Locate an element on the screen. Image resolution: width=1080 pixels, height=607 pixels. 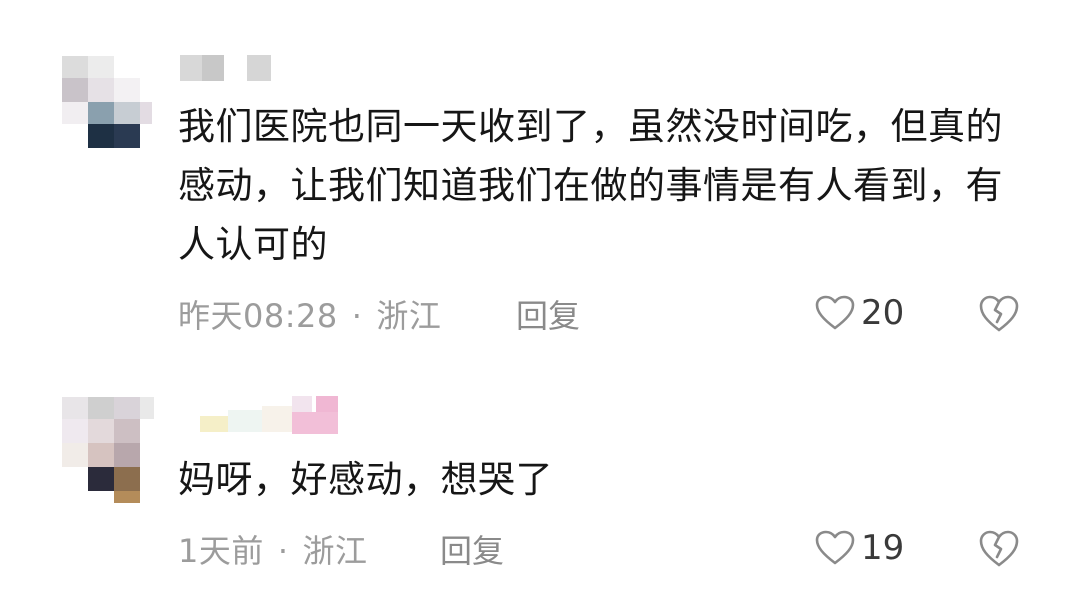
comment-meta: 昨天08:28 · 浙江 is located at coordinates (309, 314).